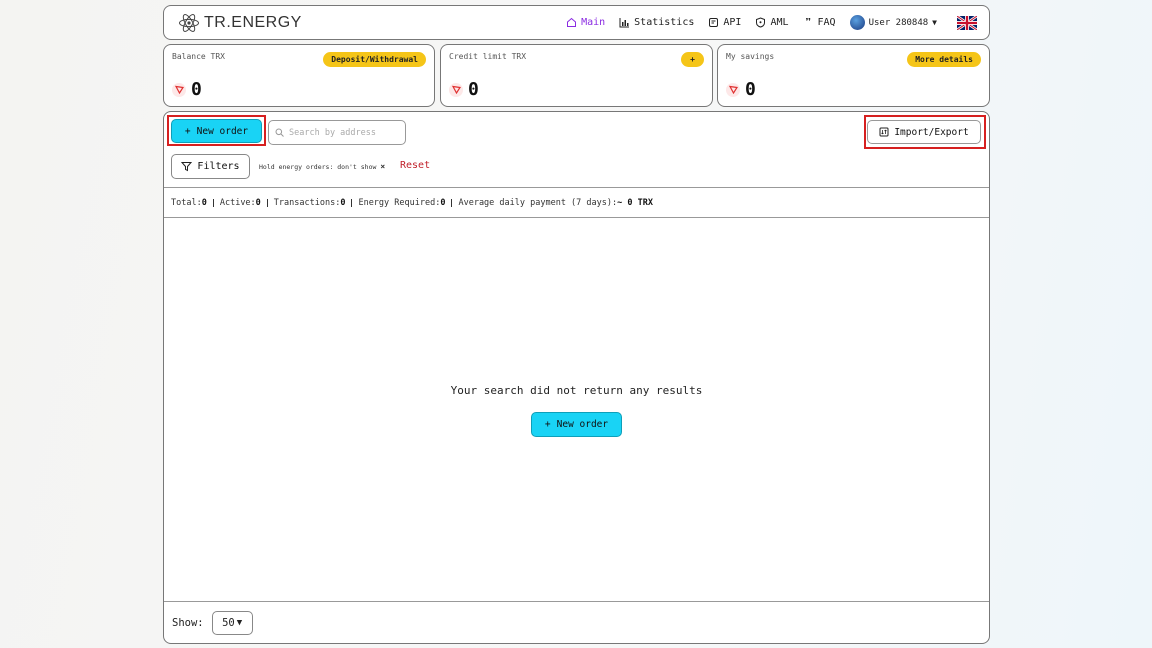  Describe the element at coordinates (779, 22) in the screenshot. I see `nav-aml-label: AML` at that location.